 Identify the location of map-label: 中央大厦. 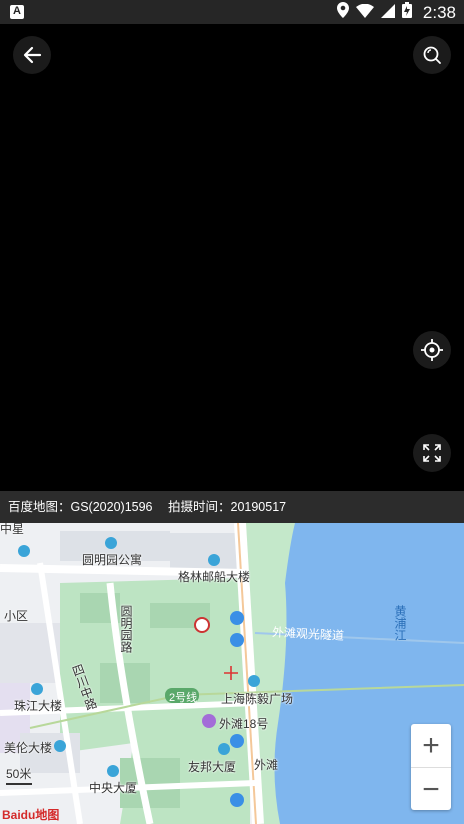
(113, 788).